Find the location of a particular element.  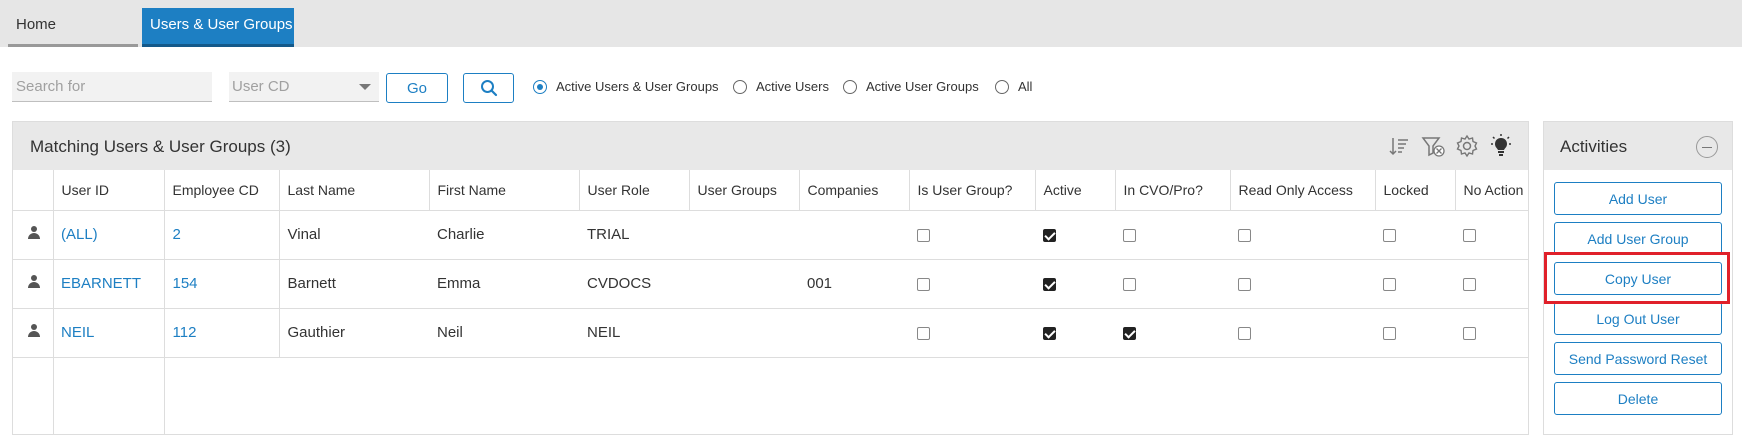

filter-active-users: Active Users is located at coordinates (781, 86).